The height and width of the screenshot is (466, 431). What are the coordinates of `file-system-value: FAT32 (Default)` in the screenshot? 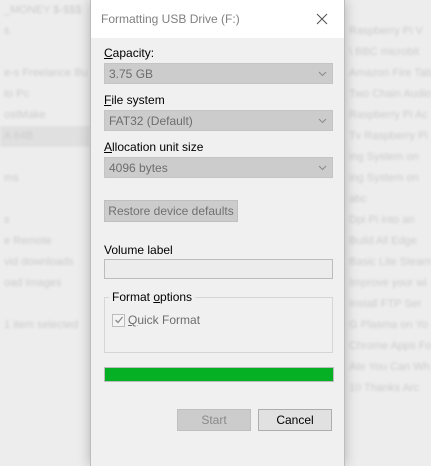 It's located at (151, 121).